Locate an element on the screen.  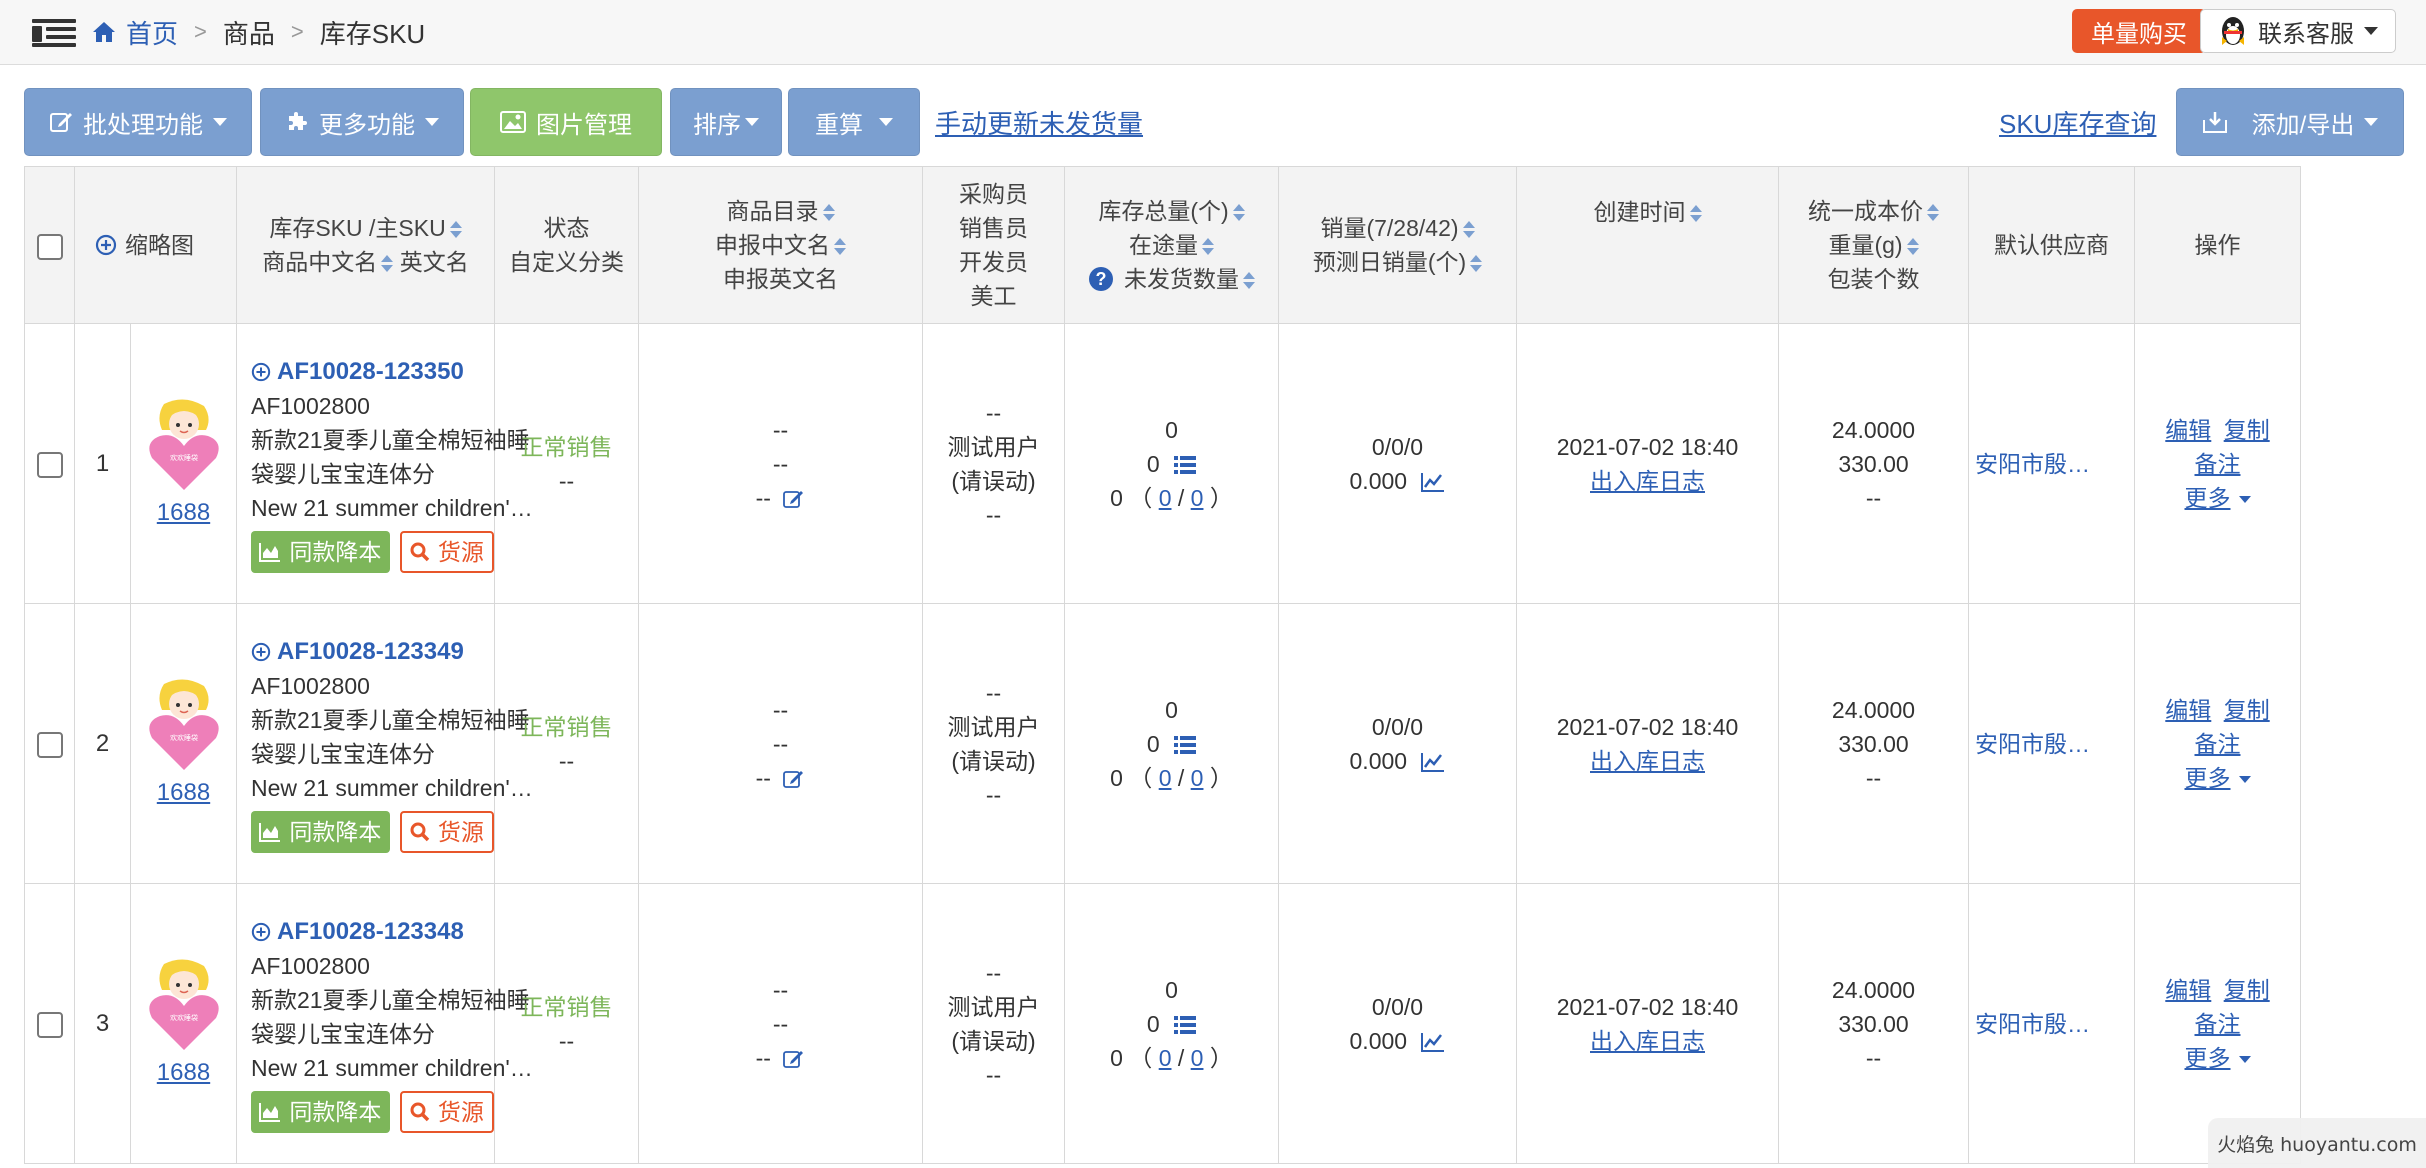
more-functions-button: 更多功能 is located at coordinates (362, 122).